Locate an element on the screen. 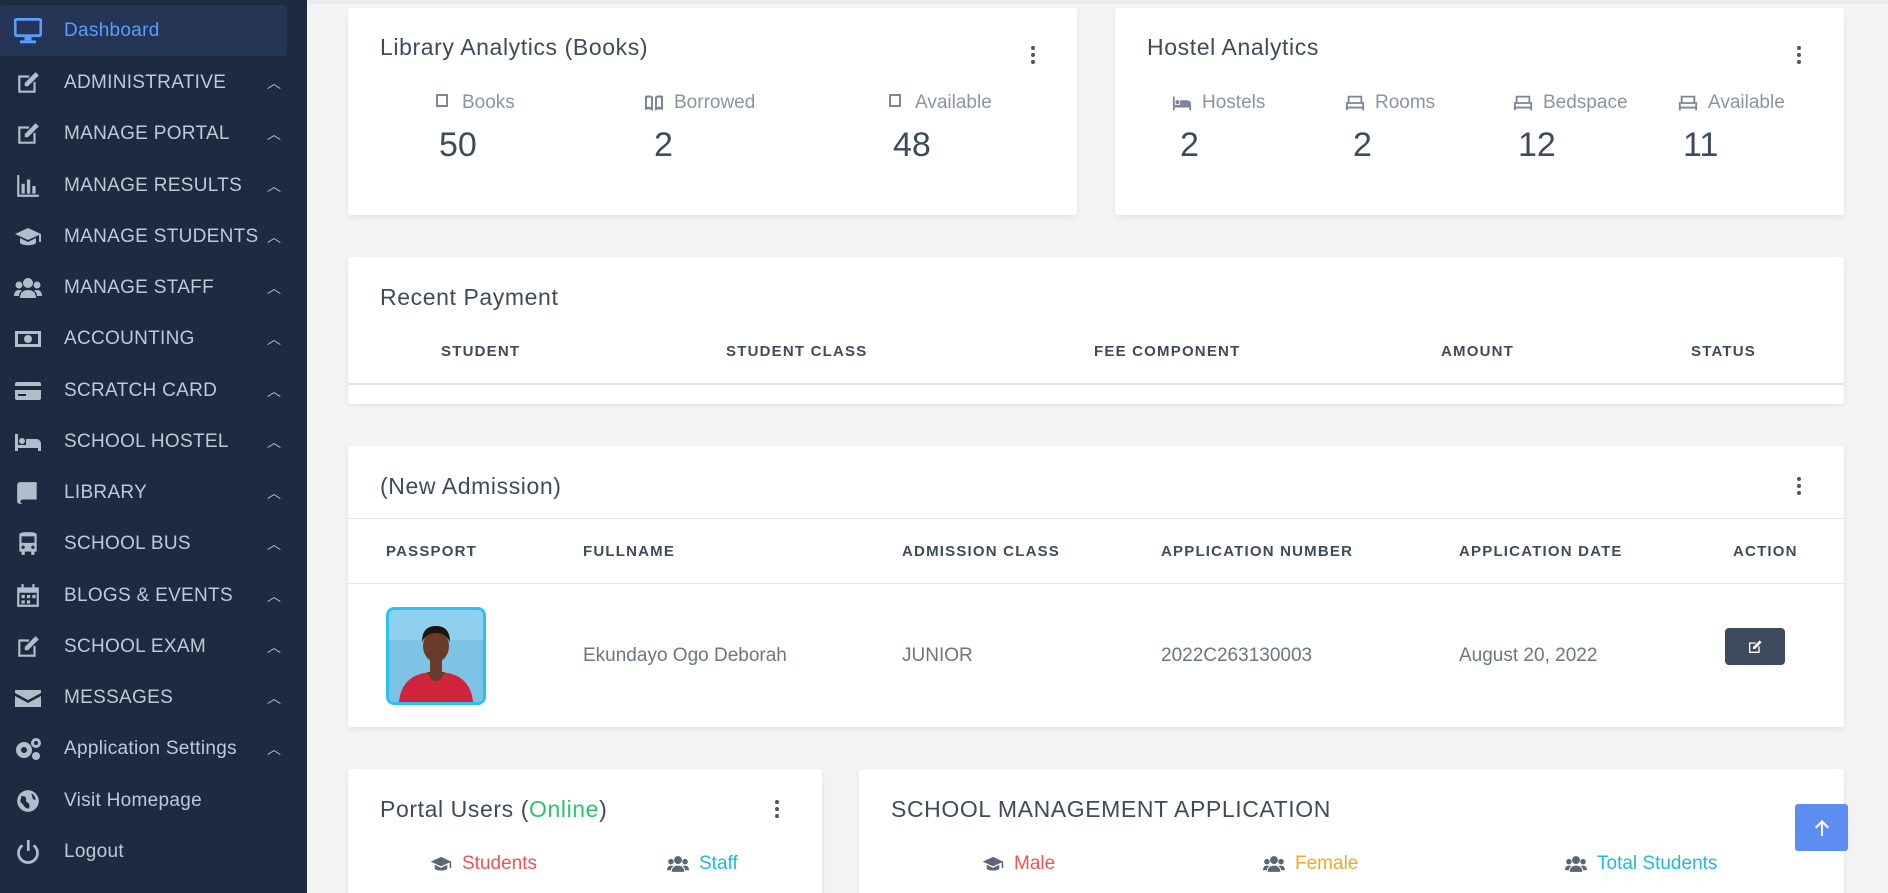 The width and height of the screenshot is (1888, 893). sidebar-item-messages: MESSAGES ︿ is located at coordinates (143, 697).